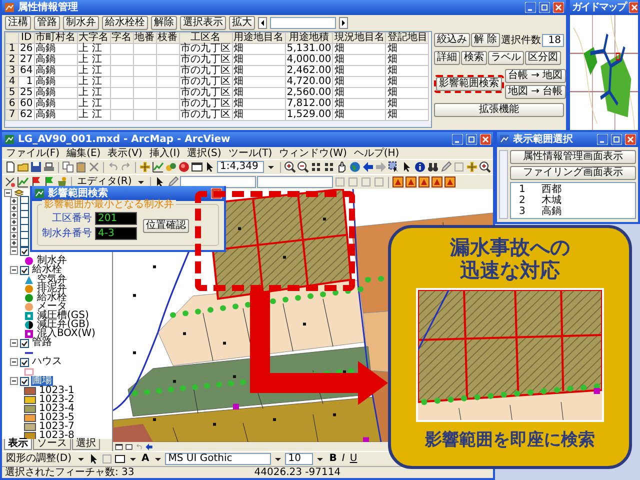 This screenshot has width=640, height=480. What do you see at coordinates (299, 459) in the screenshot?
I see `font-size-field: 10` at bounding box center [299, 459].